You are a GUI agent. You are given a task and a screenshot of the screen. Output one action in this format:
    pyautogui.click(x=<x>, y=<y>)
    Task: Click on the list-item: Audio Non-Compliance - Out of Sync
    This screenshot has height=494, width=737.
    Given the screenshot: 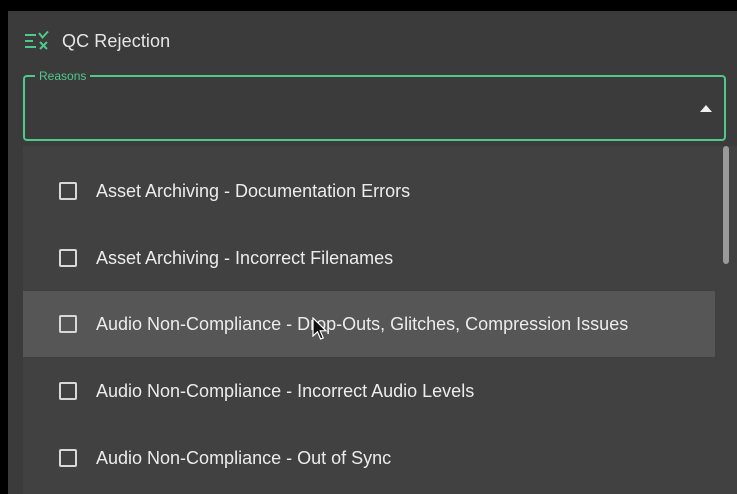 What is the action you would take?
    pyautogui.click(x=369, y=458)
    